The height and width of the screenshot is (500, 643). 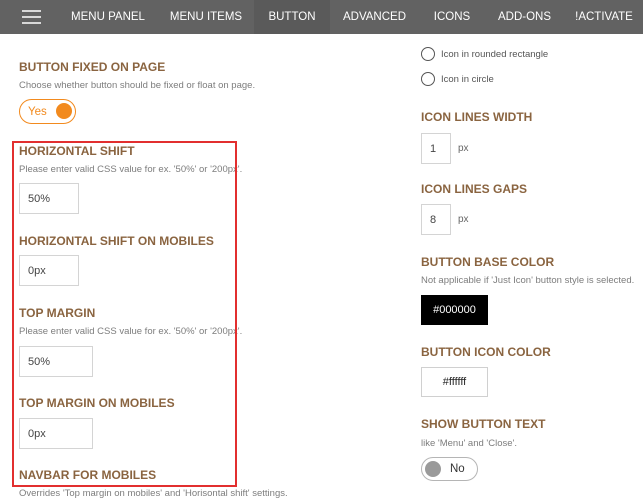 I want to click on hamburger-menu-icon, so click(x=31, y=17).